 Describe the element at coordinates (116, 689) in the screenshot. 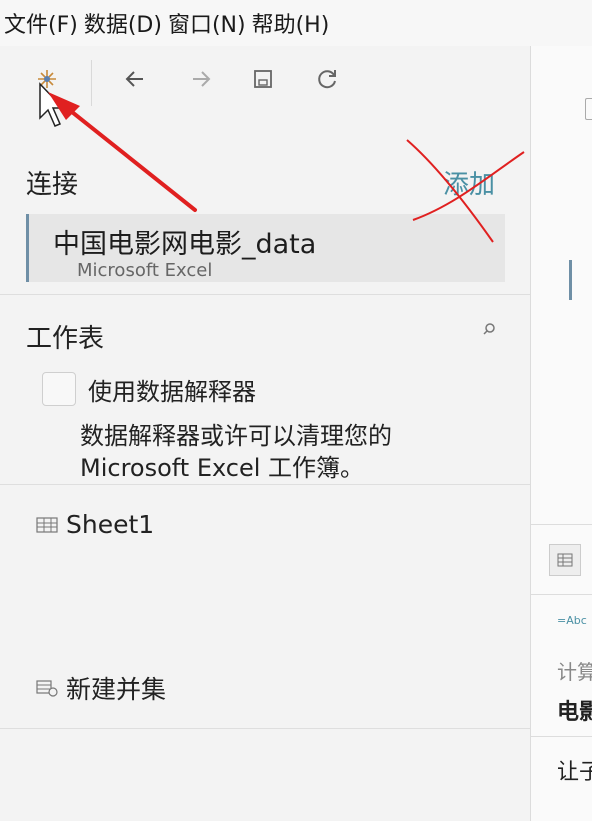

I see `new-union-label: 新建并集` at that location.